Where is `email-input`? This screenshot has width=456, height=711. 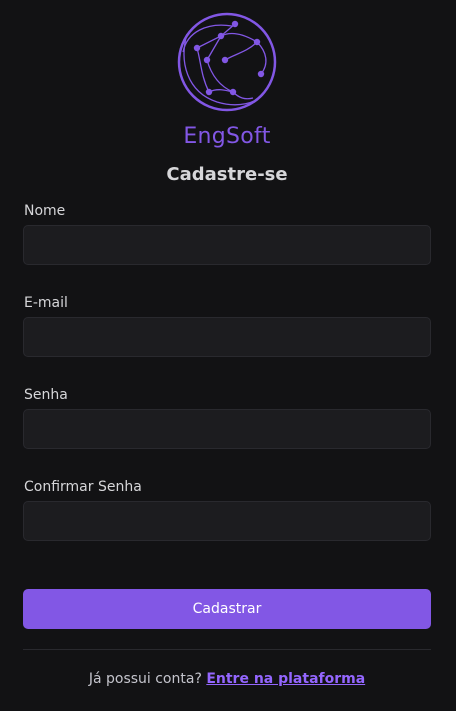 email-input is located at coordinates (227, 337).